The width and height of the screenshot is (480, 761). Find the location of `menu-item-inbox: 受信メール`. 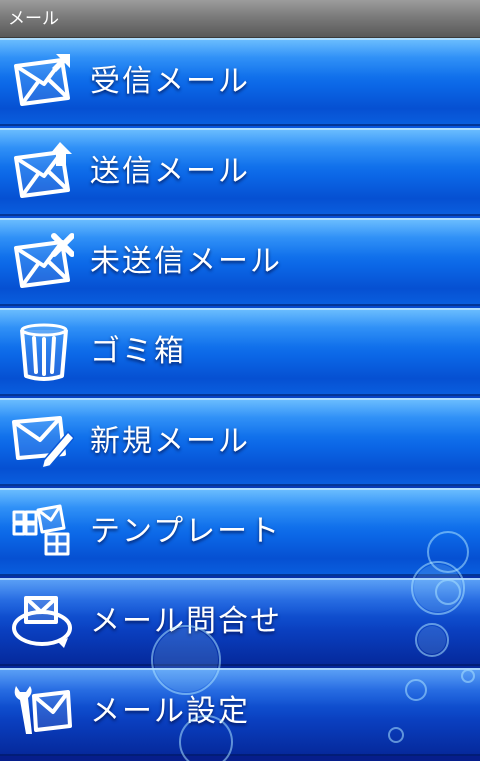

menu-item-inbox: 受信メール is located at coordinates (240, 82).